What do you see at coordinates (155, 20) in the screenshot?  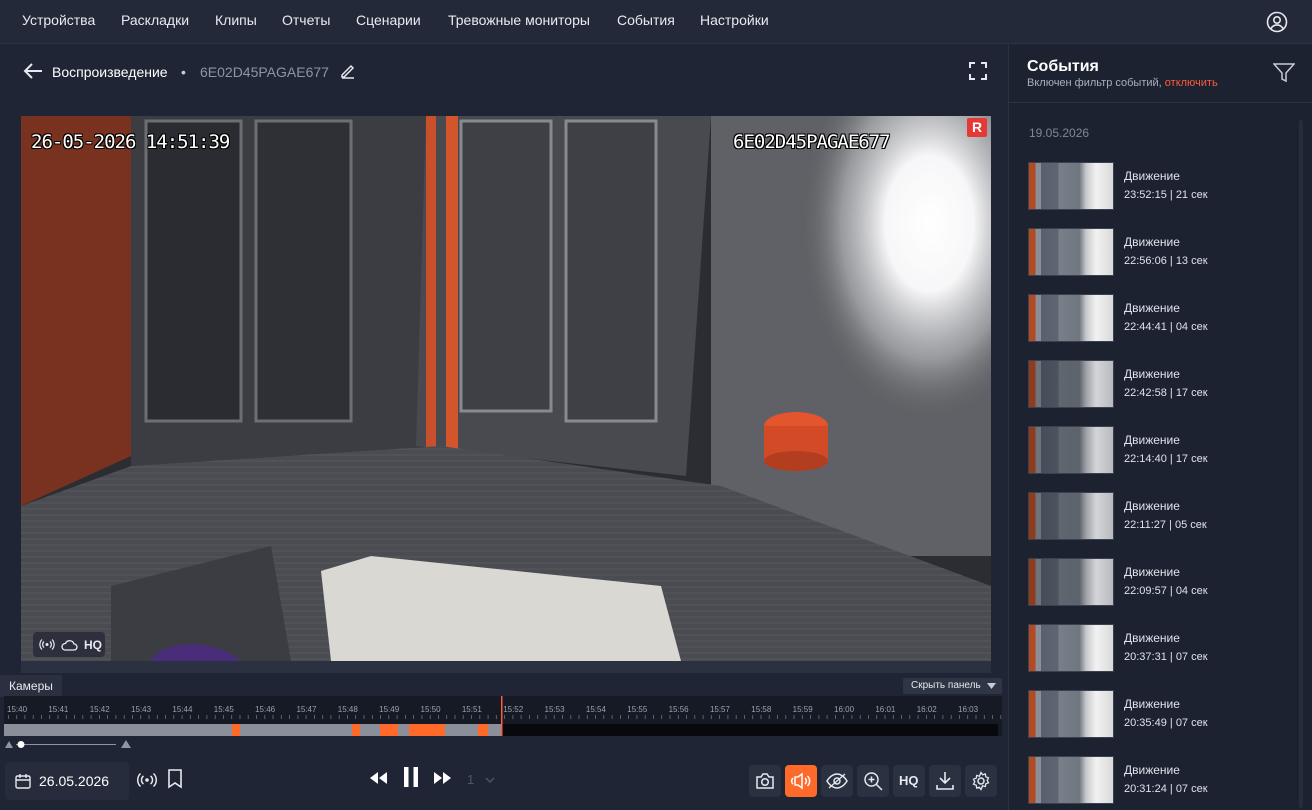 I see `nav-layouts: Раскладки` at bounding box center [155, 20].